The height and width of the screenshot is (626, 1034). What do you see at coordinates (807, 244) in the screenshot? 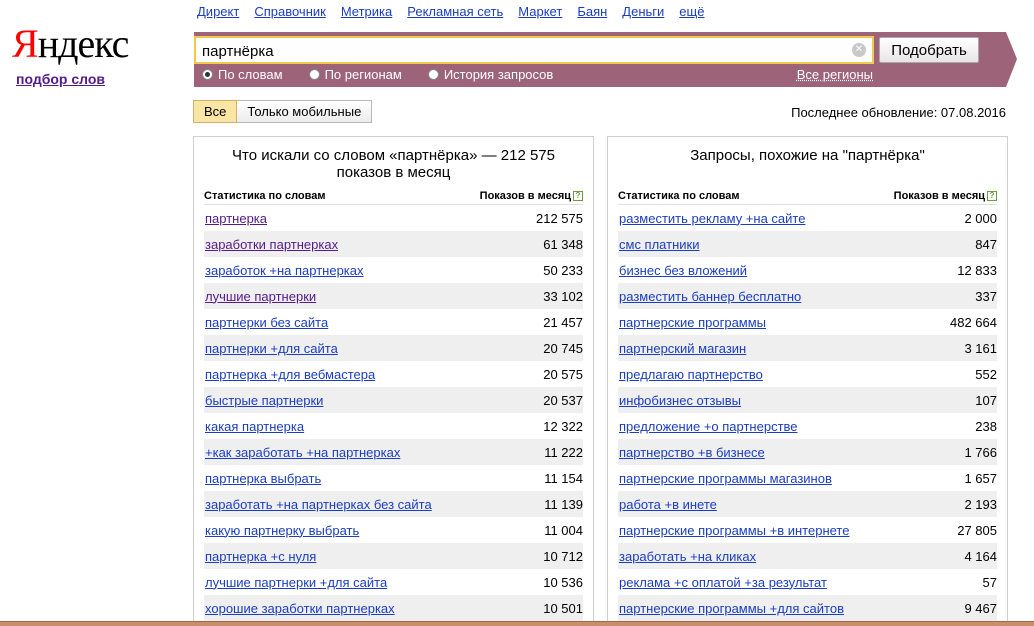
I see `table-row: смс платники 847` at bounding box center [807, 244].